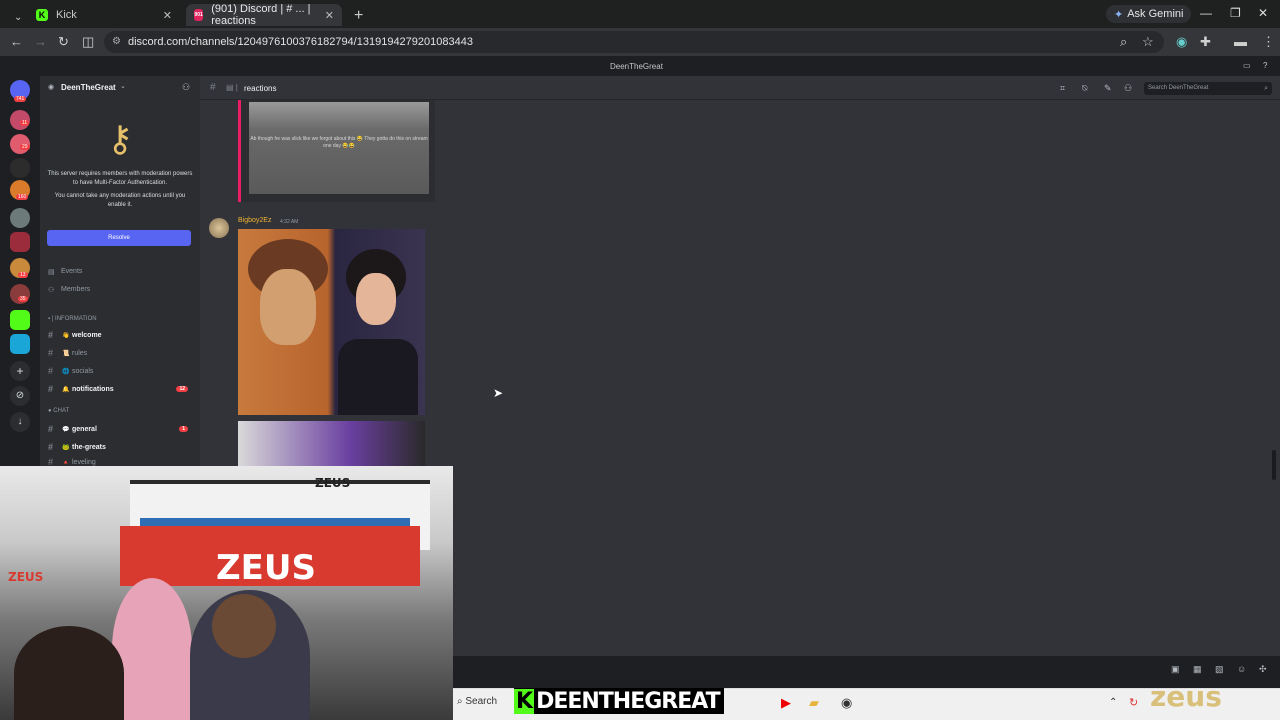 The image size is (1280, 720). I want to click on profile-icon: ▬, so click(1240, 41).